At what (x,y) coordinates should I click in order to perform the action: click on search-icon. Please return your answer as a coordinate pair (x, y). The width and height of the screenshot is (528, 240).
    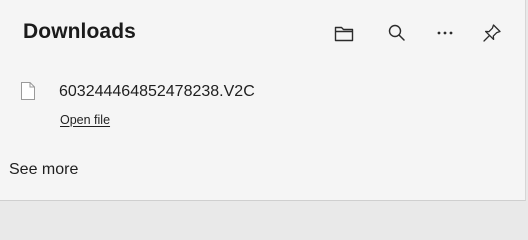
    Looking at the image, I should click on (397, 33).